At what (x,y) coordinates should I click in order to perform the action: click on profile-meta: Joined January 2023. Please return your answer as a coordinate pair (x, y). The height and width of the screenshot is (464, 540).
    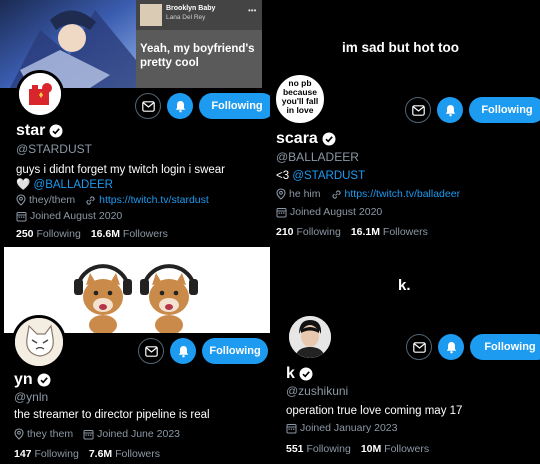
    Looking at the image, I should click on (342, 428).